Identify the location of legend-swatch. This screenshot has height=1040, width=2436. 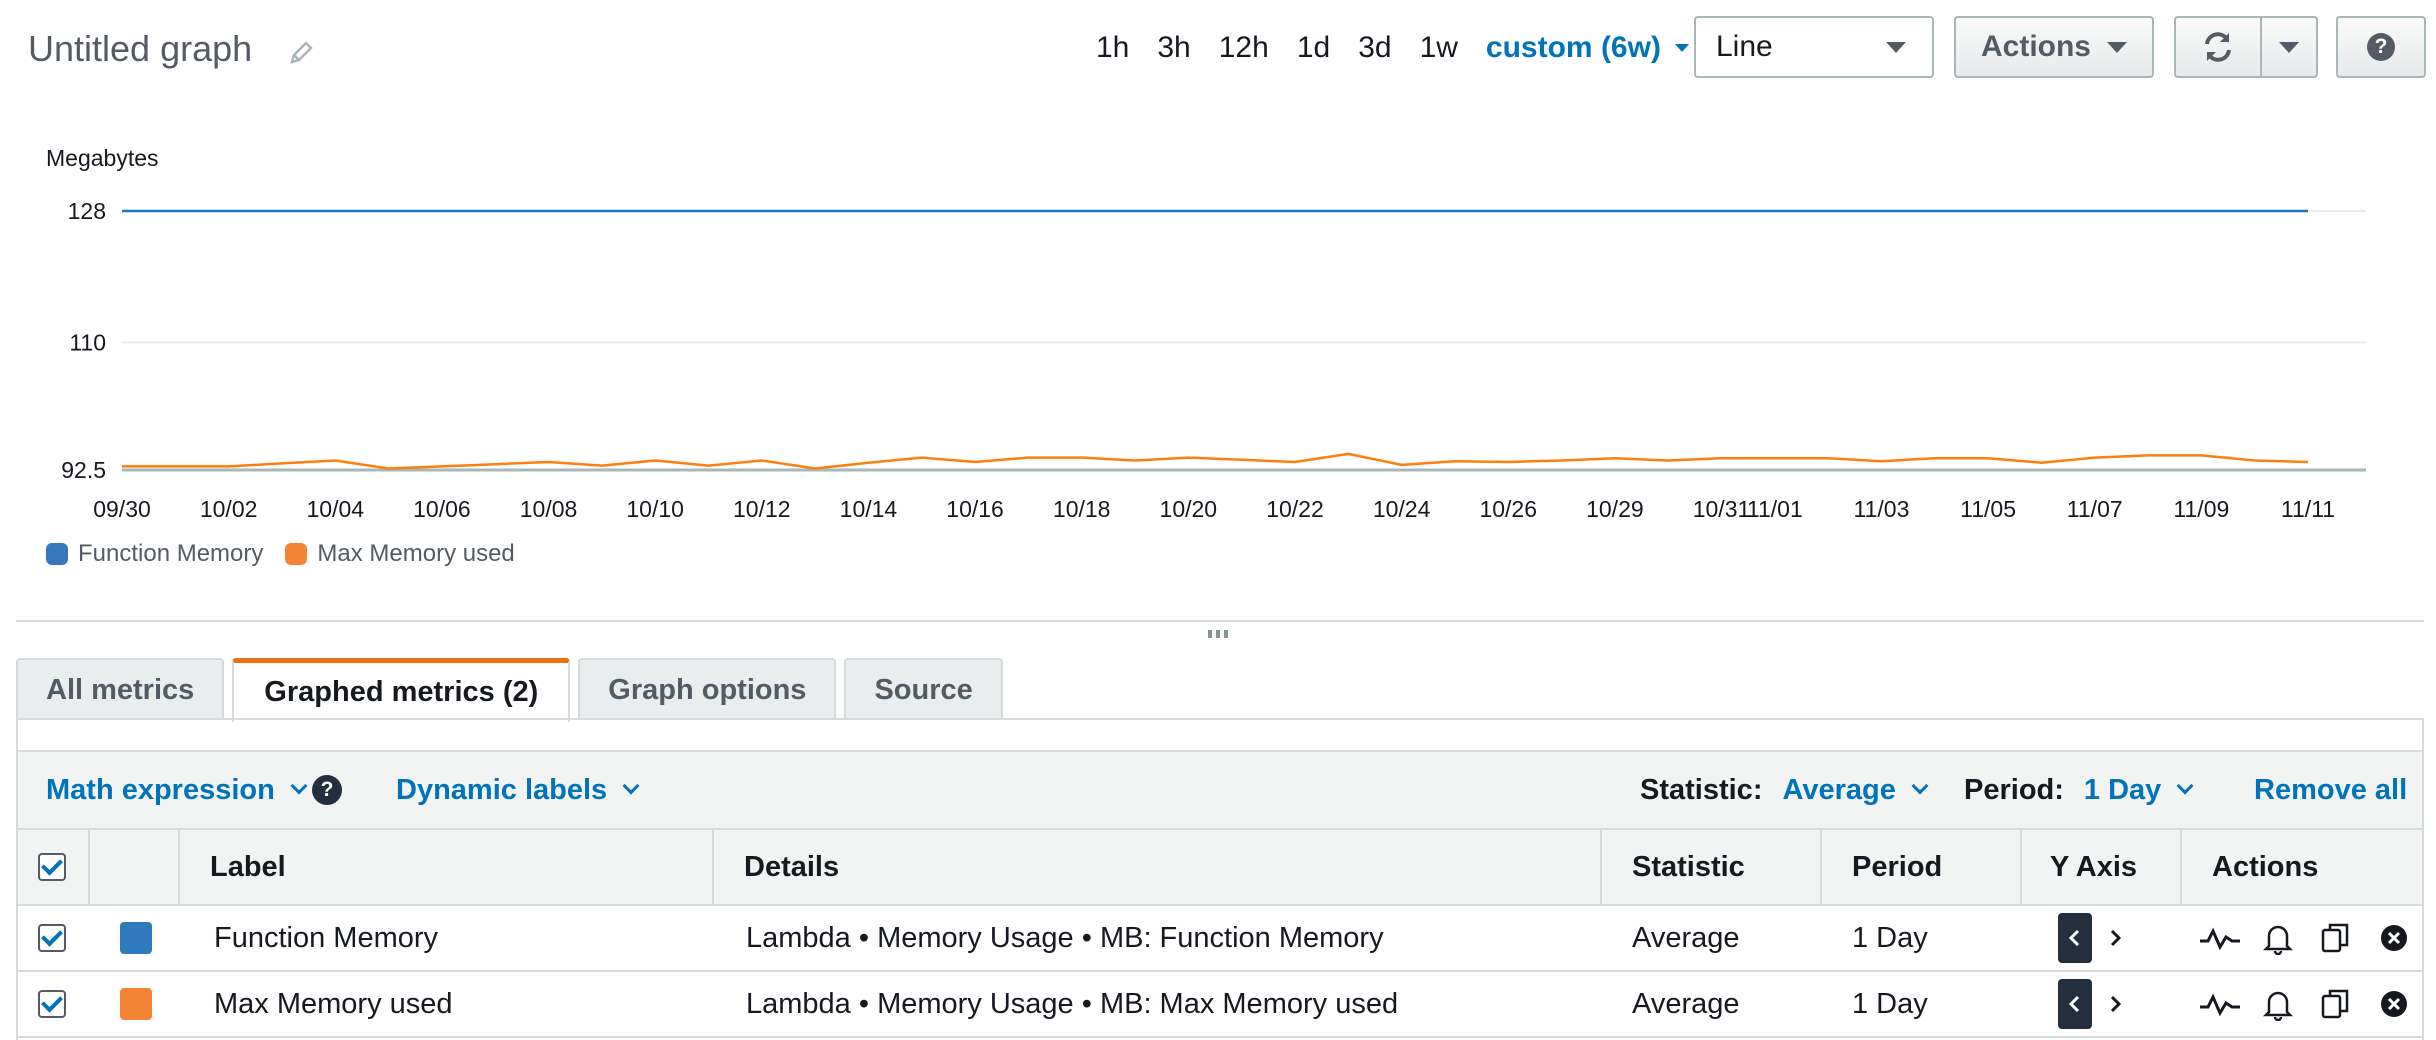
(296, 554).